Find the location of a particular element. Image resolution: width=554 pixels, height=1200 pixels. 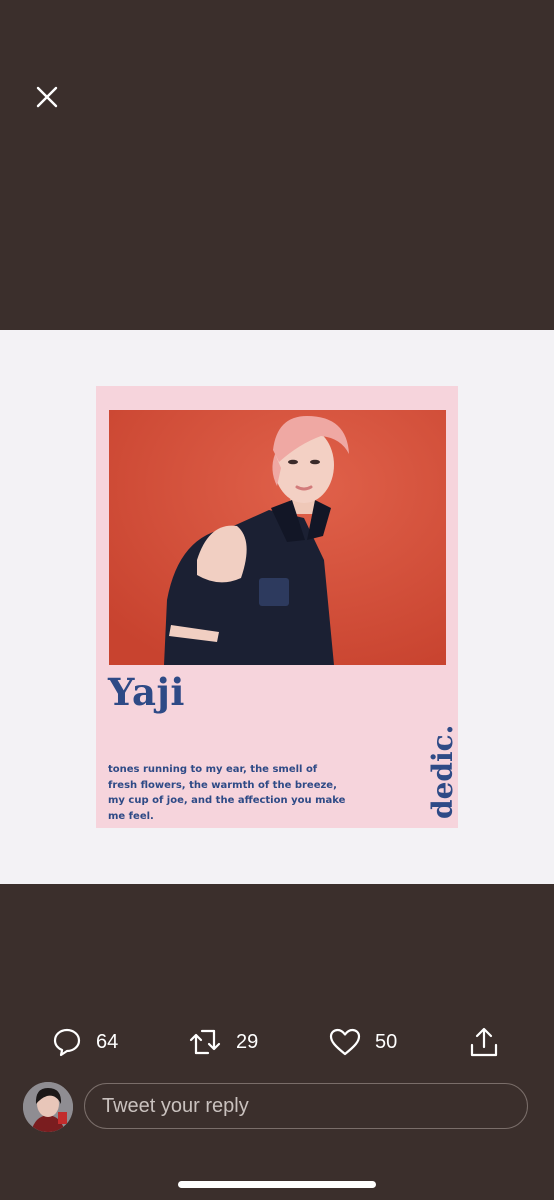

heart-icon is located at coordinates (345, 1042).